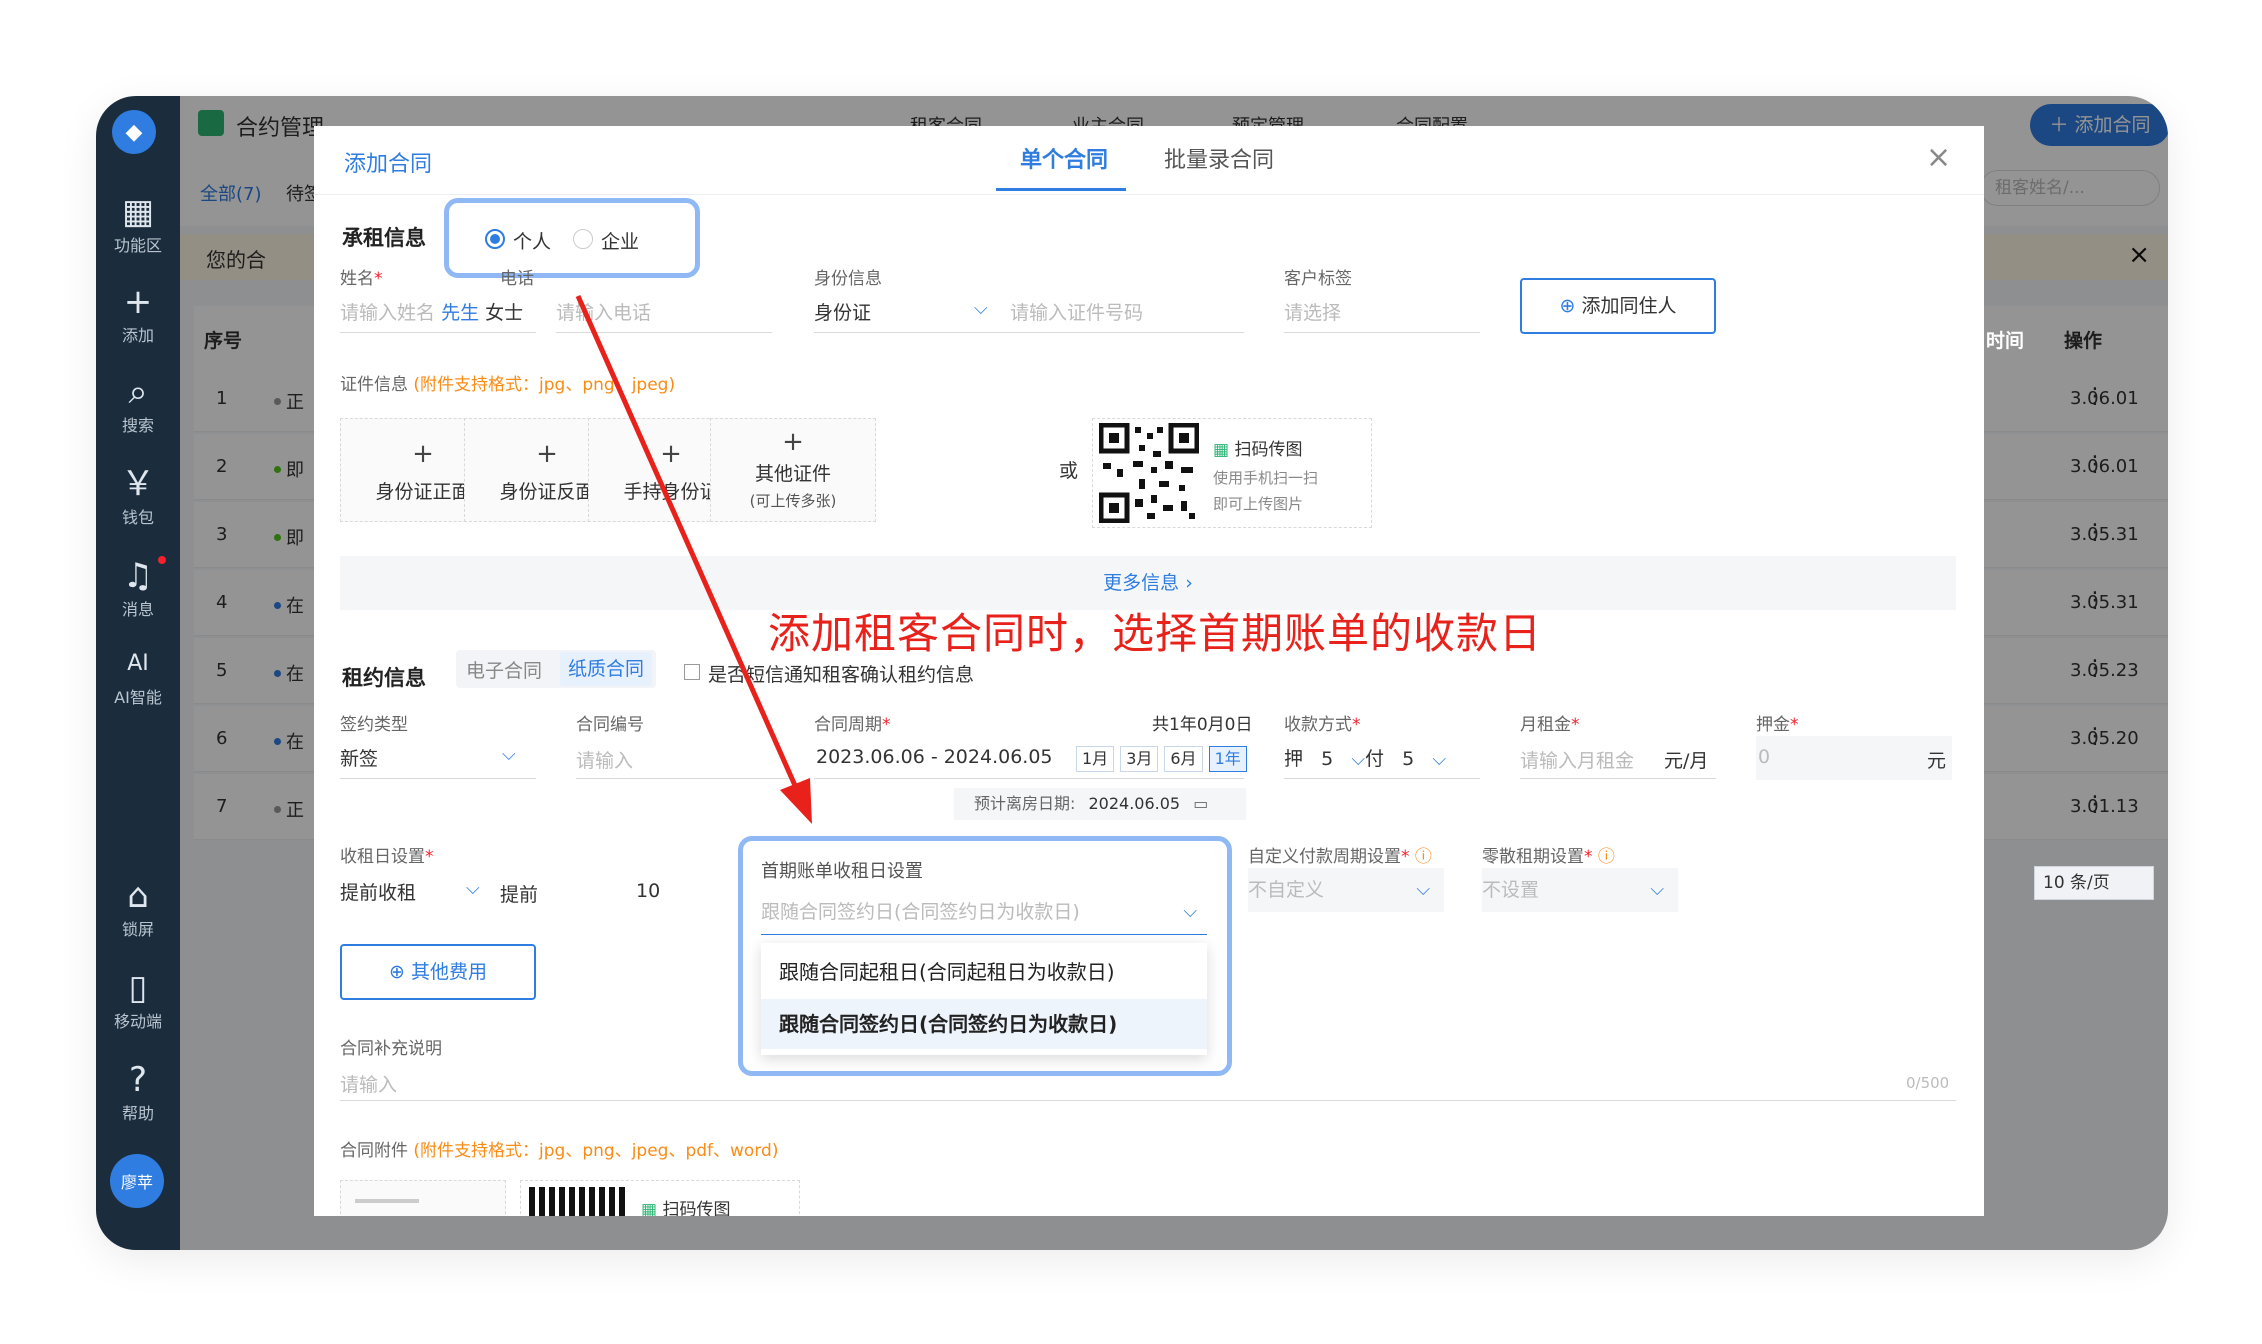 This screenshot has height=1344, width=2262. Describe the element at coordinates (162, 560) in the screenshot. I see `notification-dot` at that location.